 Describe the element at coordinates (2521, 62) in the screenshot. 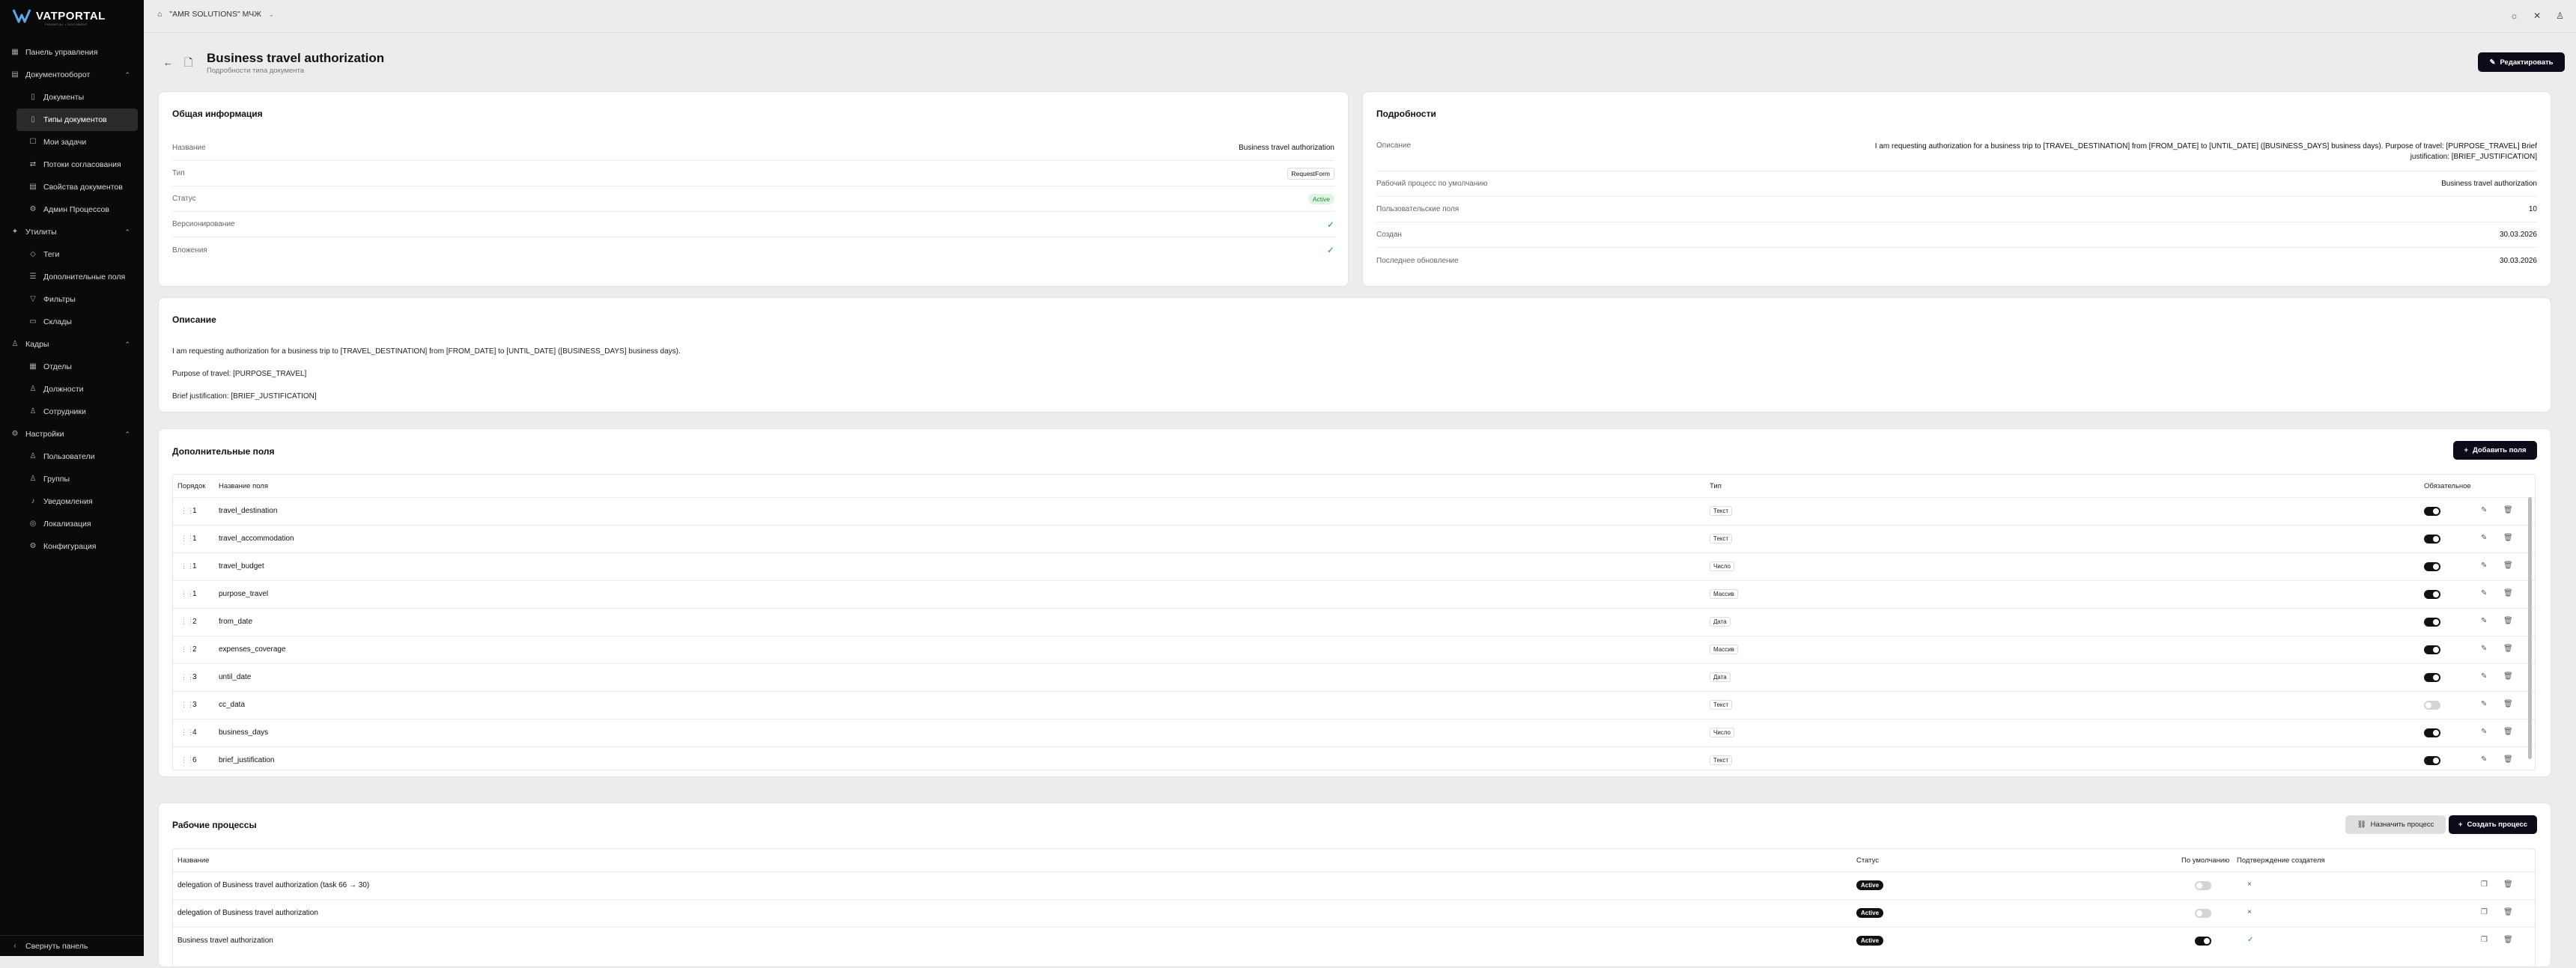

I see `edit-button: ✎ Редактировать` at that location.